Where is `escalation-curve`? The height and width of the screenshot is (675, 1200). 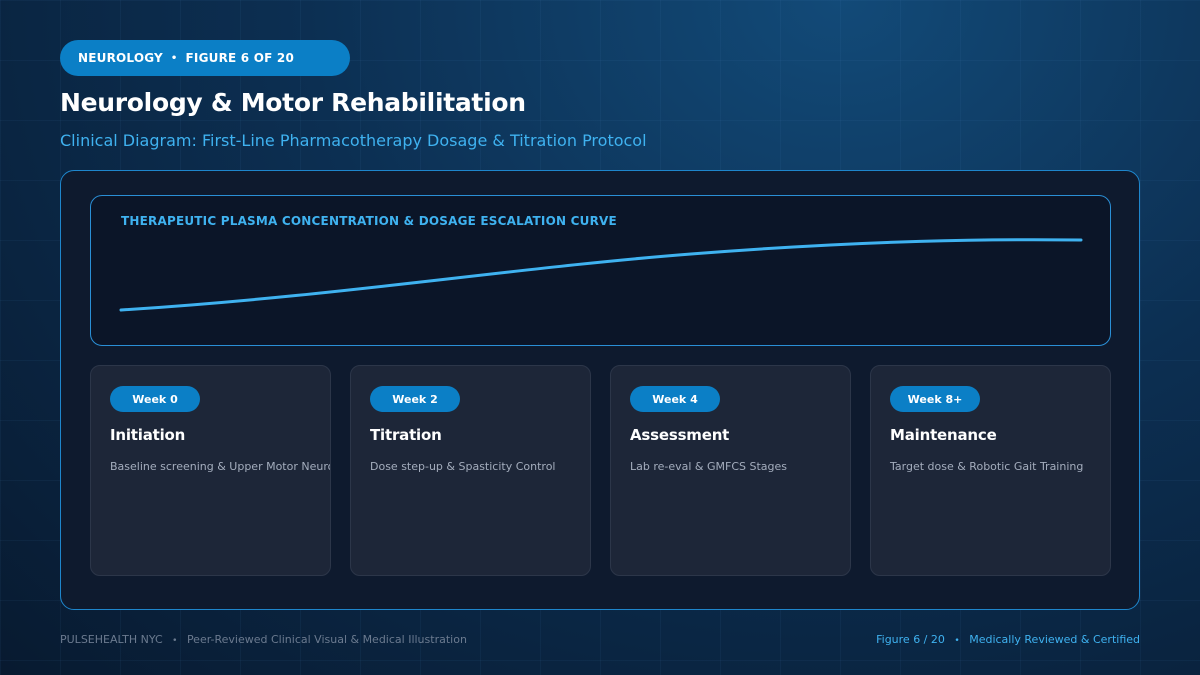 escalation-curve is located at coordinates (601, 275).